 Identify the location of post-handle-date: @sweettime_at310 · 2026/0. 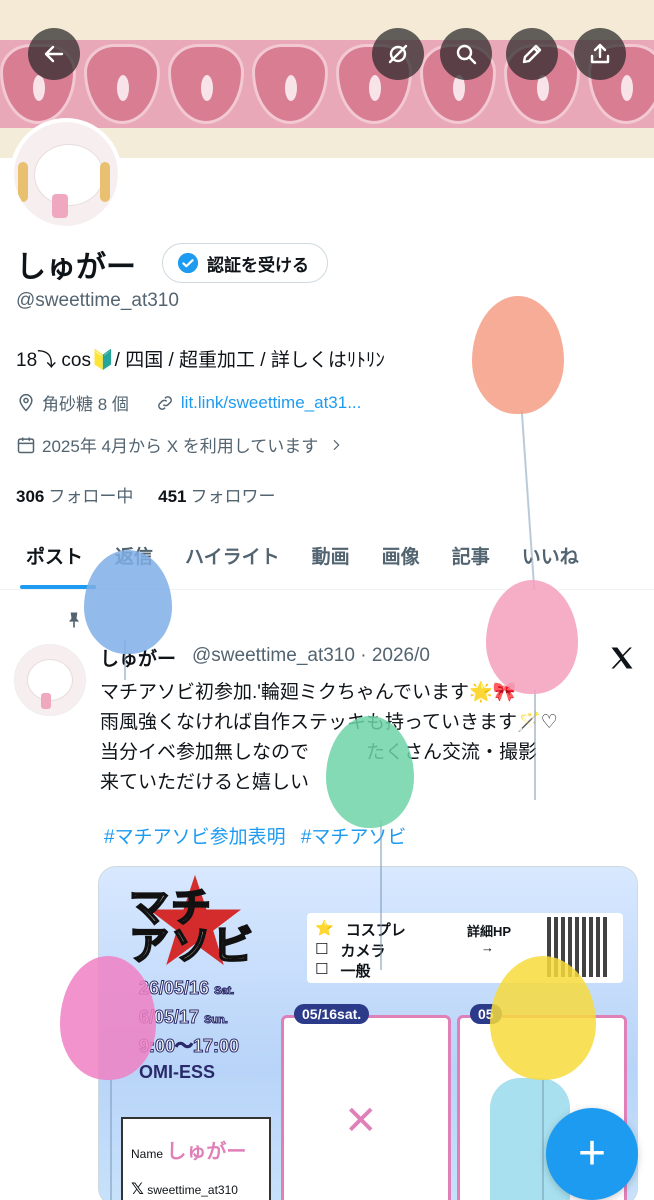
(311, 655).